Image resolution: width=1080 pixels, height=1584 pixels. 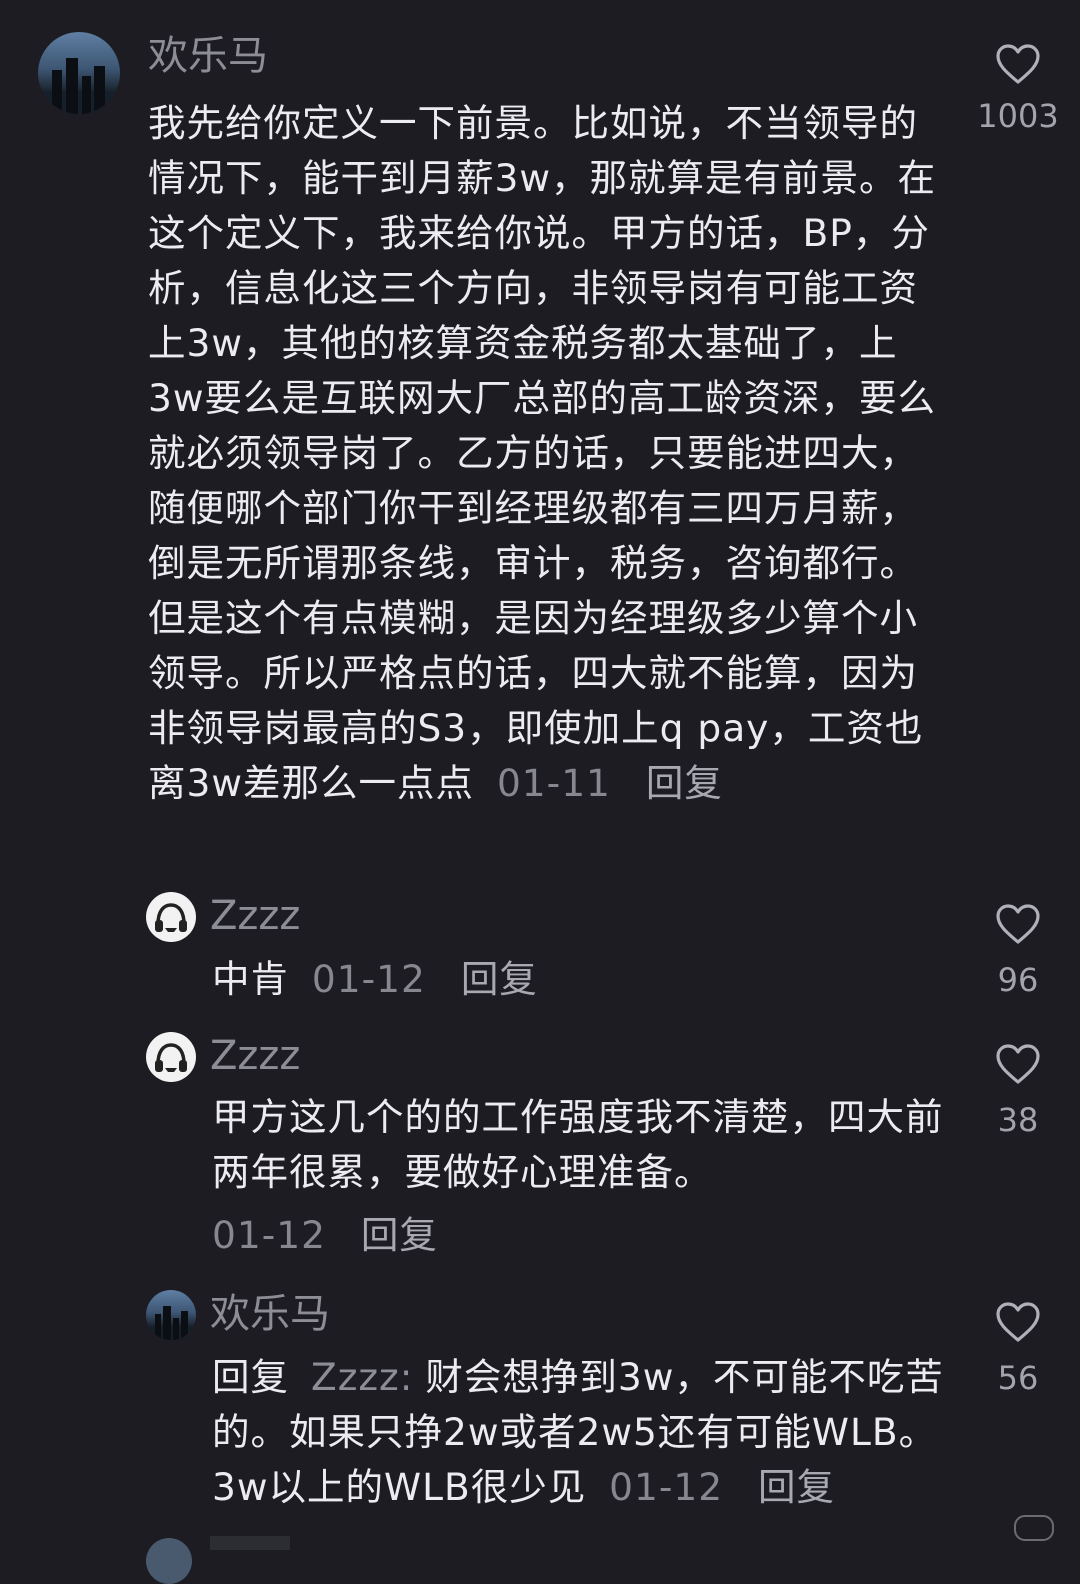 I want to click on comment-text-block: 中肯 01-12 回复, so click(x=582, y=979).